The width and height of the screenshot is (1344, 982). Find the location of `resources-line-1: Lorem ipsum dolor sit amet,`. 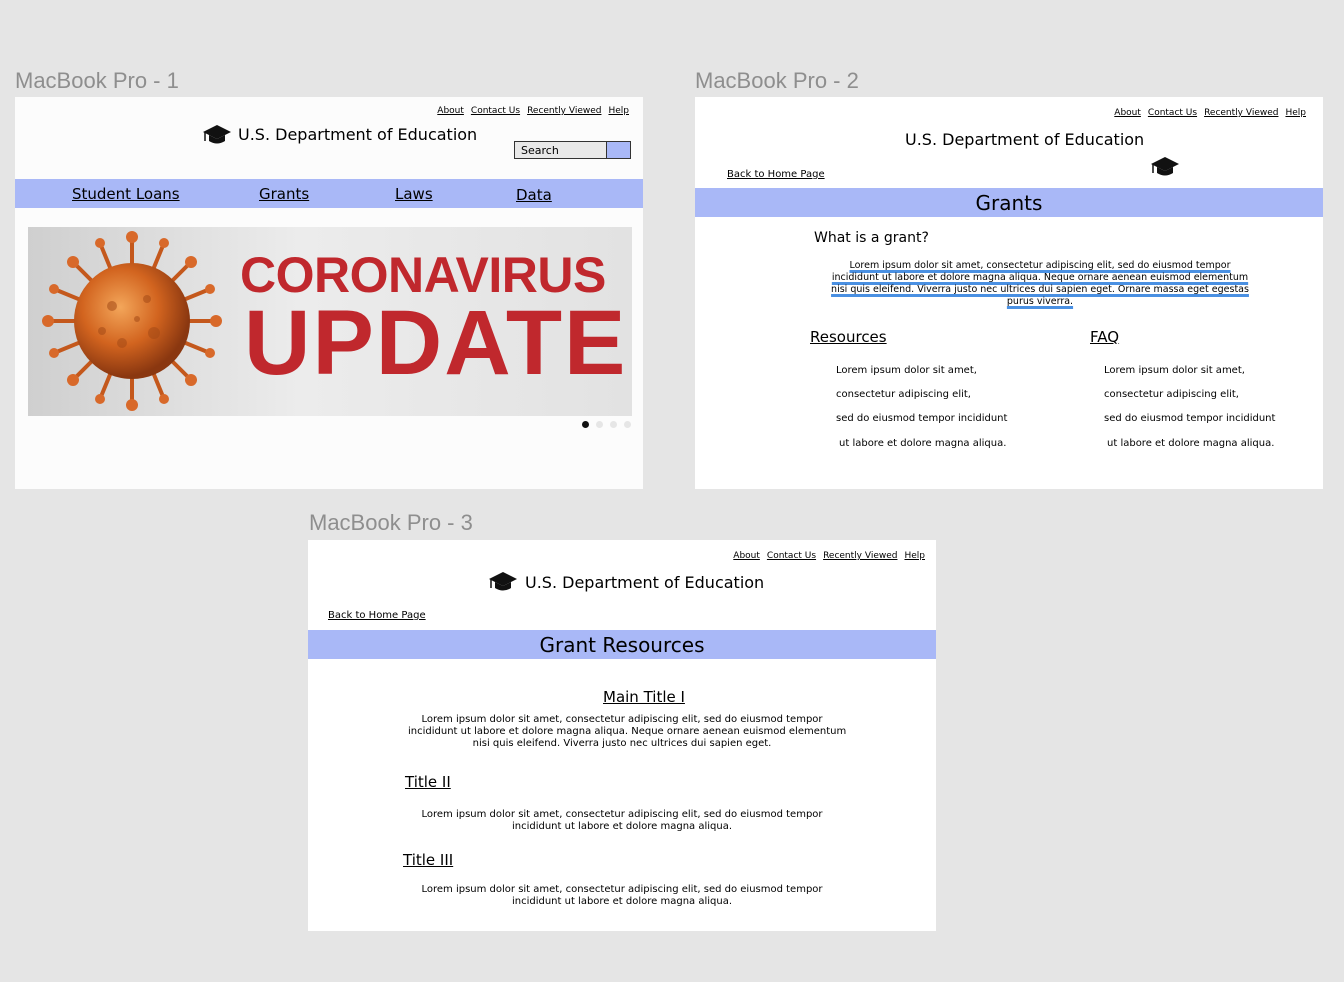

resources-line-1: Lorem ipsum dolor sit amet, is located at coordinates (906, 370).